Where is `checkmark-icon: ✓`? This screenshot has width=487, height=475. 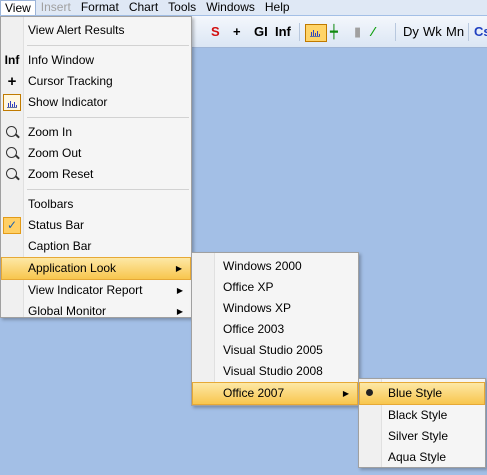
checkmark-icon: ✓ is located at coordinates (12, 225).